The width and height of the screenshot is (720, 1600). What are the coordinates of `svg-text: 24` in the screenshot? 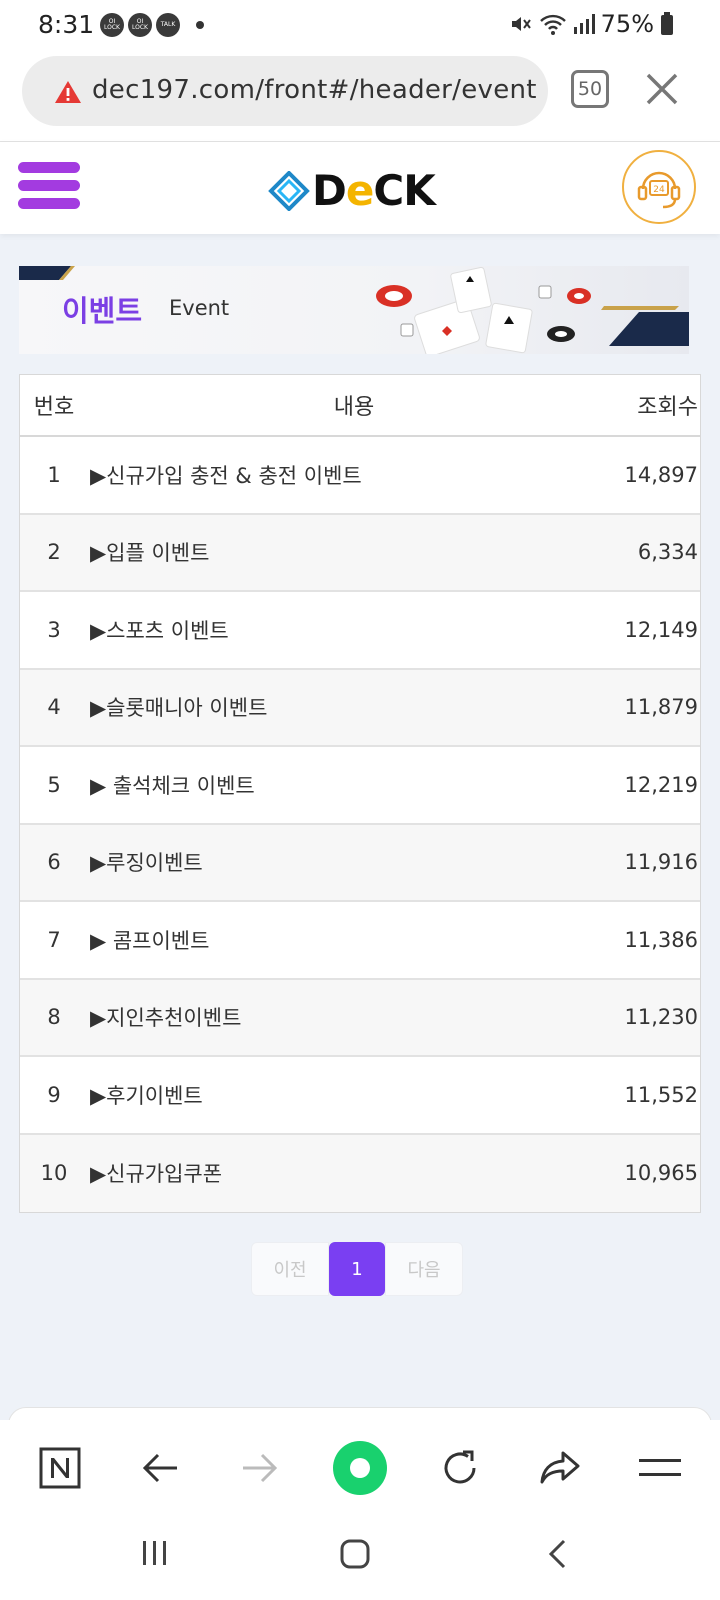 It's located at (659, 190).